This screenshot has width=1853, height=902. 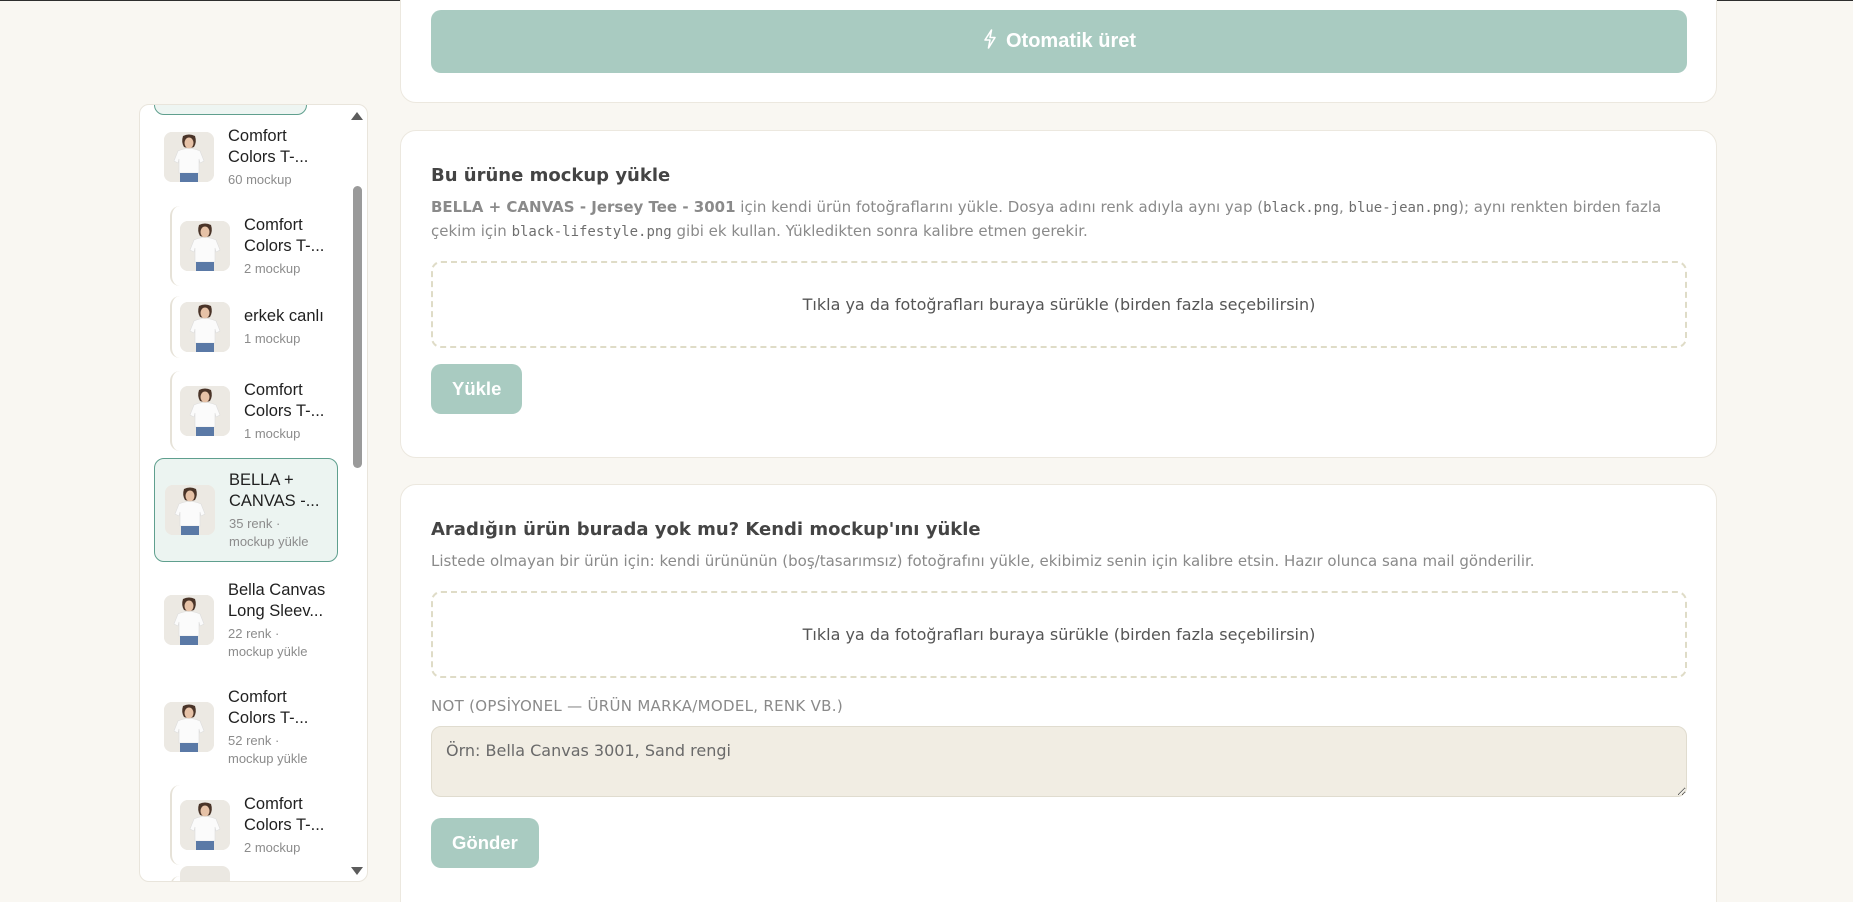 I want to click on note-textarea, so click(x=1059, y=761).